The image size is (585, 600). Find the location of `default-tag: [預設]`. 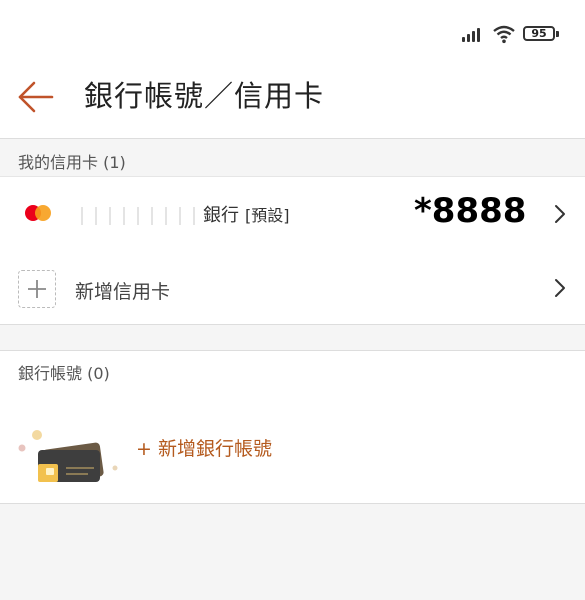

default-tag: [預設] is located at coordinates (267, 215).